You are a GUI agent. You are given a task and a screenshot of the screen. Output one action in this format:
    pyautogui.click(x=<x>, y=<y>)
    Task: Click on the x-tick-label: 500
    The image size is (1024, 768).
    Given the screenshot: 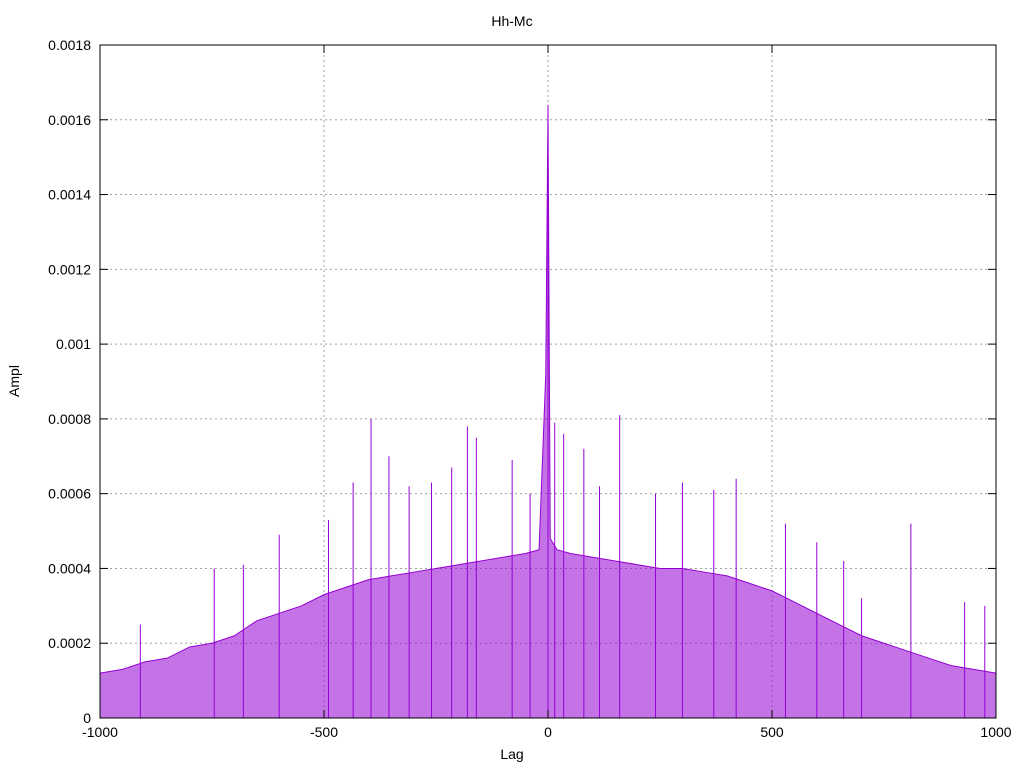 What is the action you would take?
    pyautogui.click(x=772, y=732)
    